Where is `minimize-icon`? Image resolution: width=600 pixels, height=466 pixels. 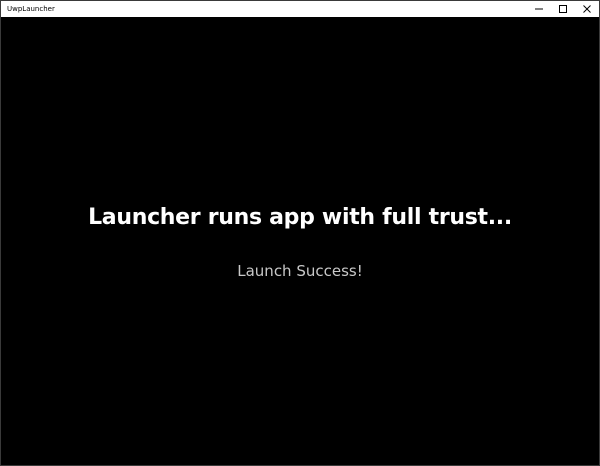
minimize-icon is located at coordinates (539, 9).